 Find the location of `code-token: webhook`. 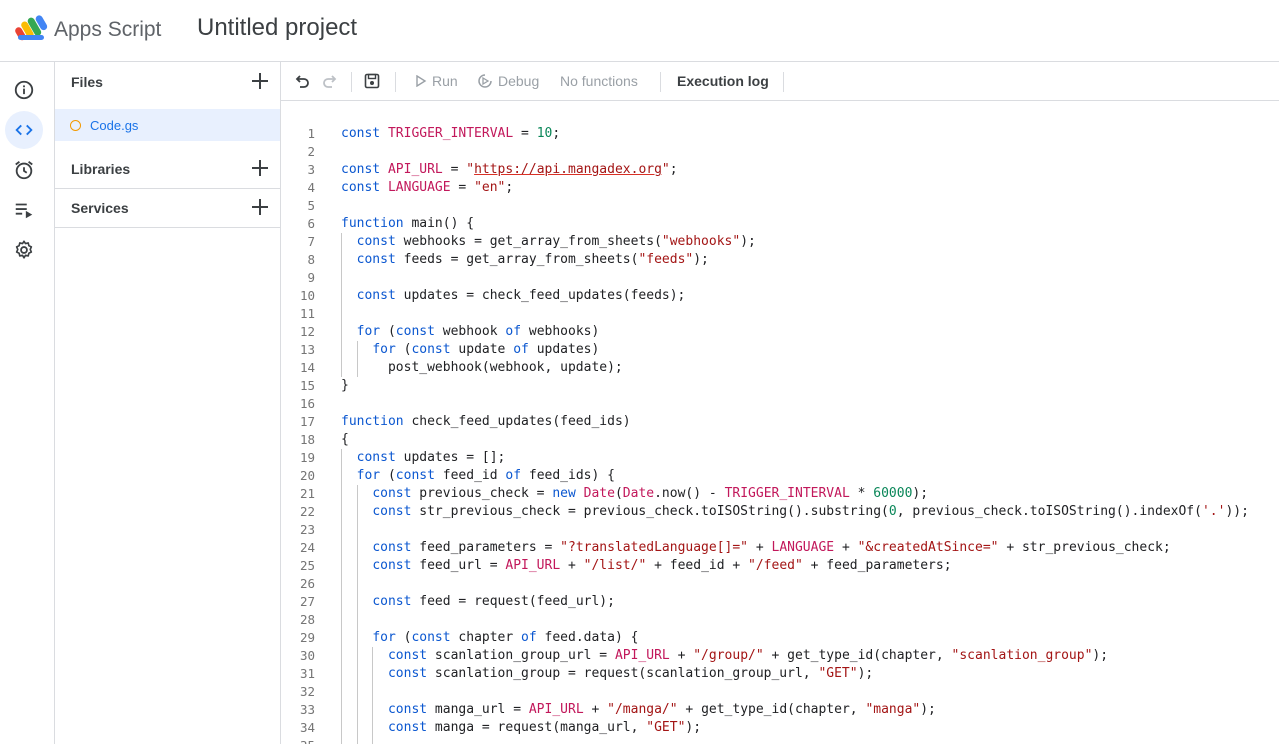

code-token: webhook is located at coordinates (470, 331).